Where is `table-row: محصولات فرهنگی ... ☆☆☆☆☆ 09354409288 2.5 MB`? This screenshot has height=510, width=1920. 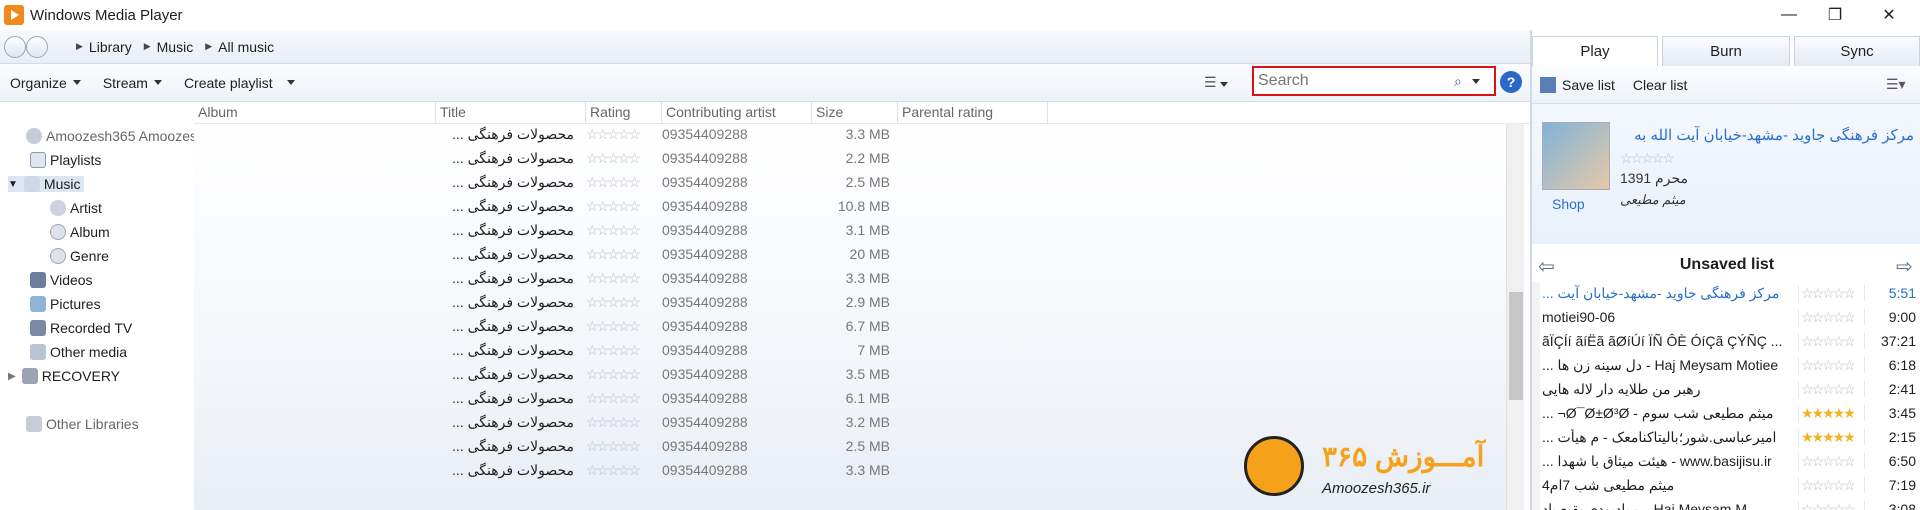 table-row: محصولات فرهنگی ... ☆☆☆☆☆ 09354409288 2.5 MB is located at coordinates (850, 184).